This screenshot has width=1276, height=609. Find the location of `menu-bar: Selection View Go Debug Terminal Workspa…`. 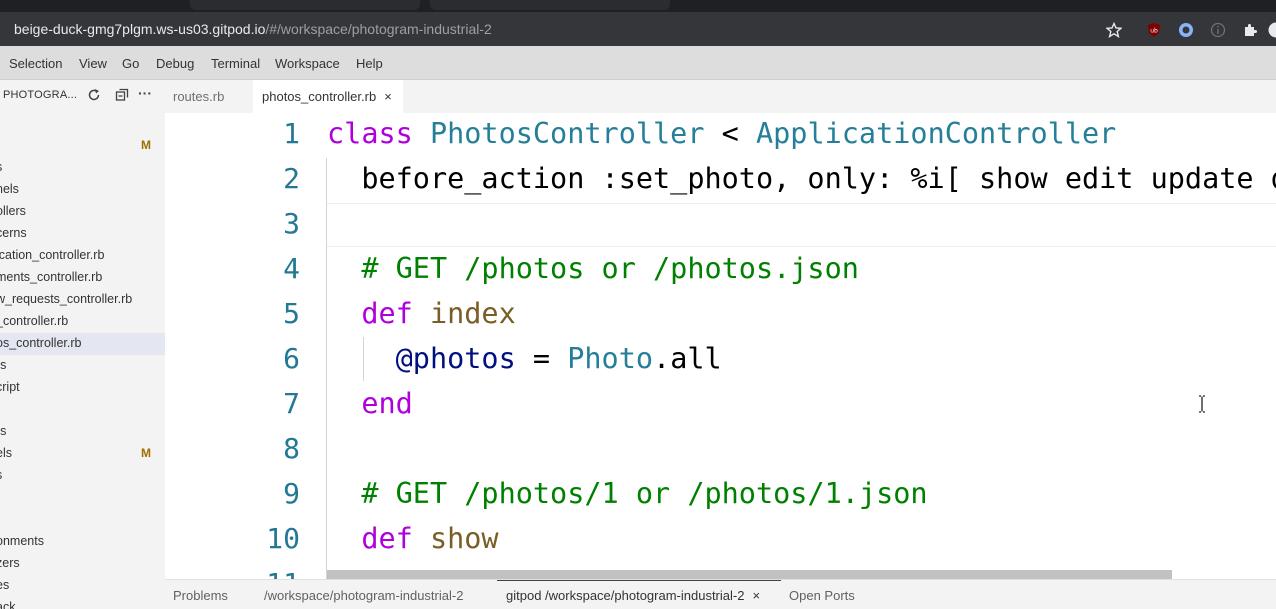

menu-bar: Selection View Go Debug Terminal Workspa… is located at coordinates (638, 63).